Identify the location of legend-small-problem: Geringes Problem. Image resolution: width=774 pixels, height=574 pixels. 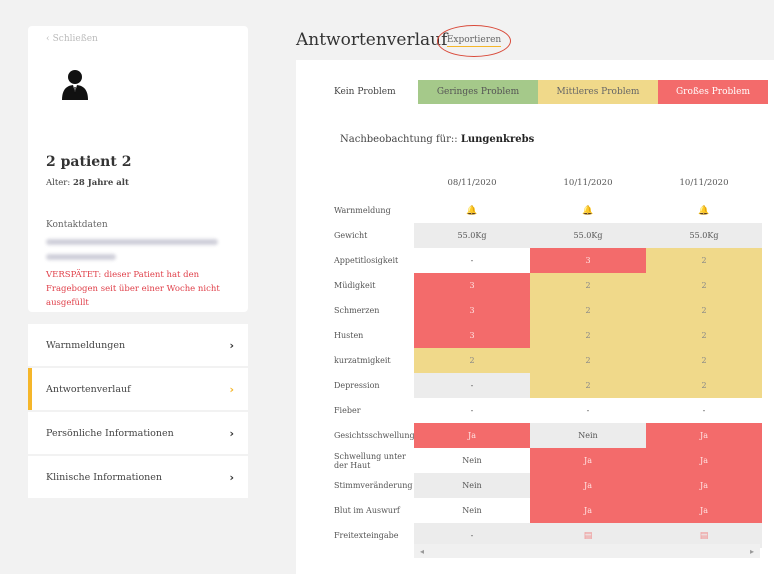
(478, 92).